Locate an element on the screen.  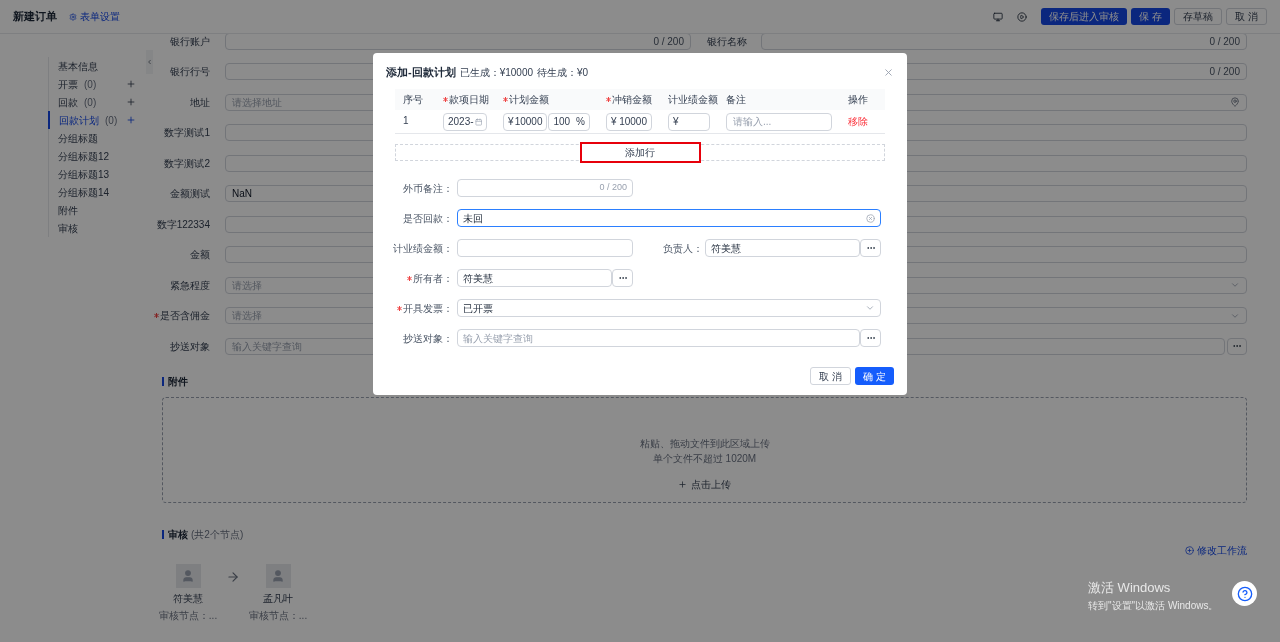
field-value: 未回 is located at coordinates (473, 218).